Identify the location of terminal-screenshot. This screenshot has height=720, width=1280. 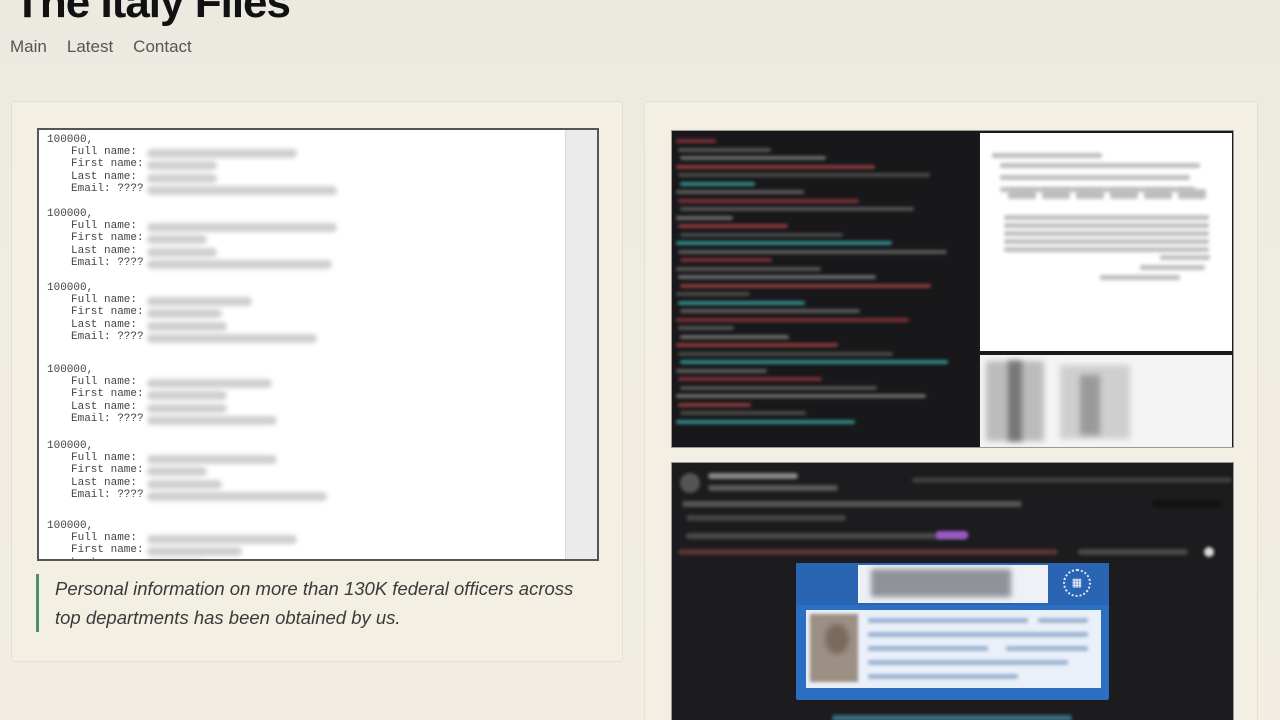
(825, 289).